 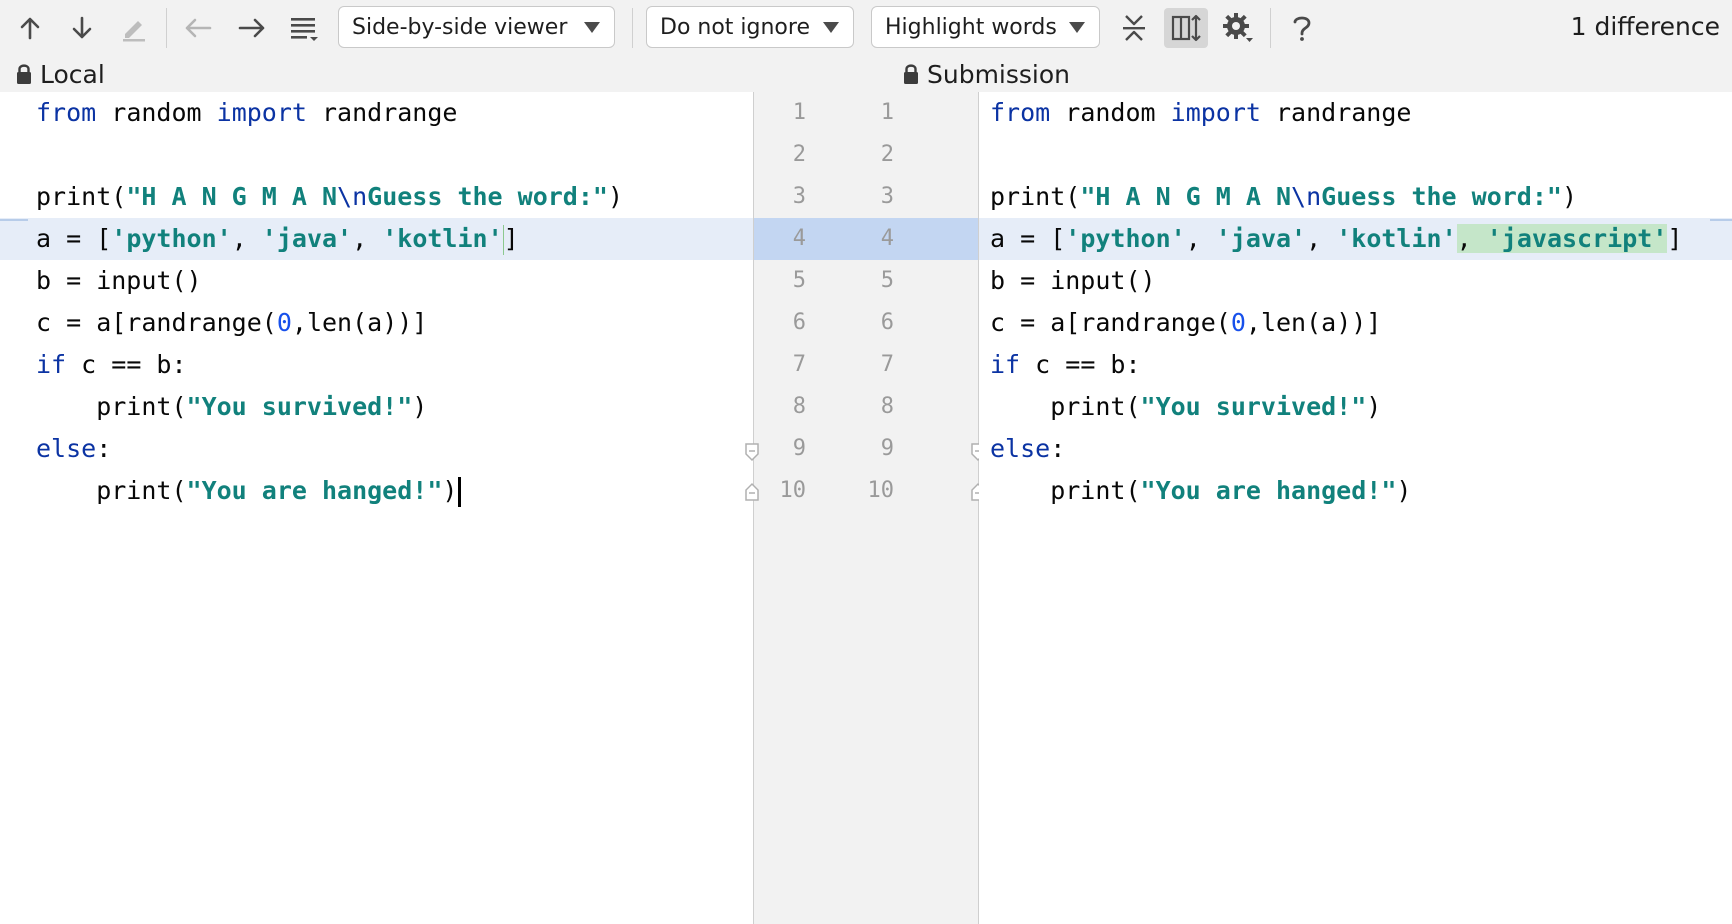 What do you see at coordinates (1321, 238) in the screenshot?
I see `code-token: ,` at bounding box center [1321, 238].